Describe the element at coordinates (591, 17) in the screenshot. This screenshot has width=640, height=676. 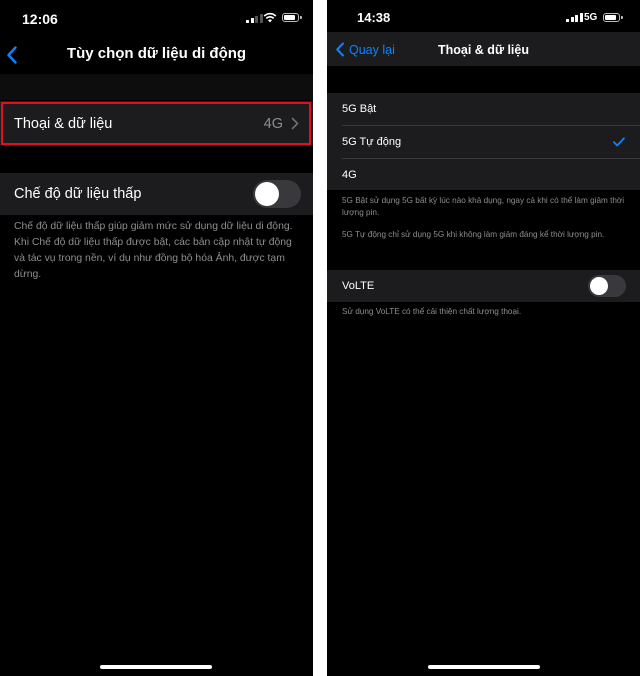
I see `network-type: 5G` at that location.